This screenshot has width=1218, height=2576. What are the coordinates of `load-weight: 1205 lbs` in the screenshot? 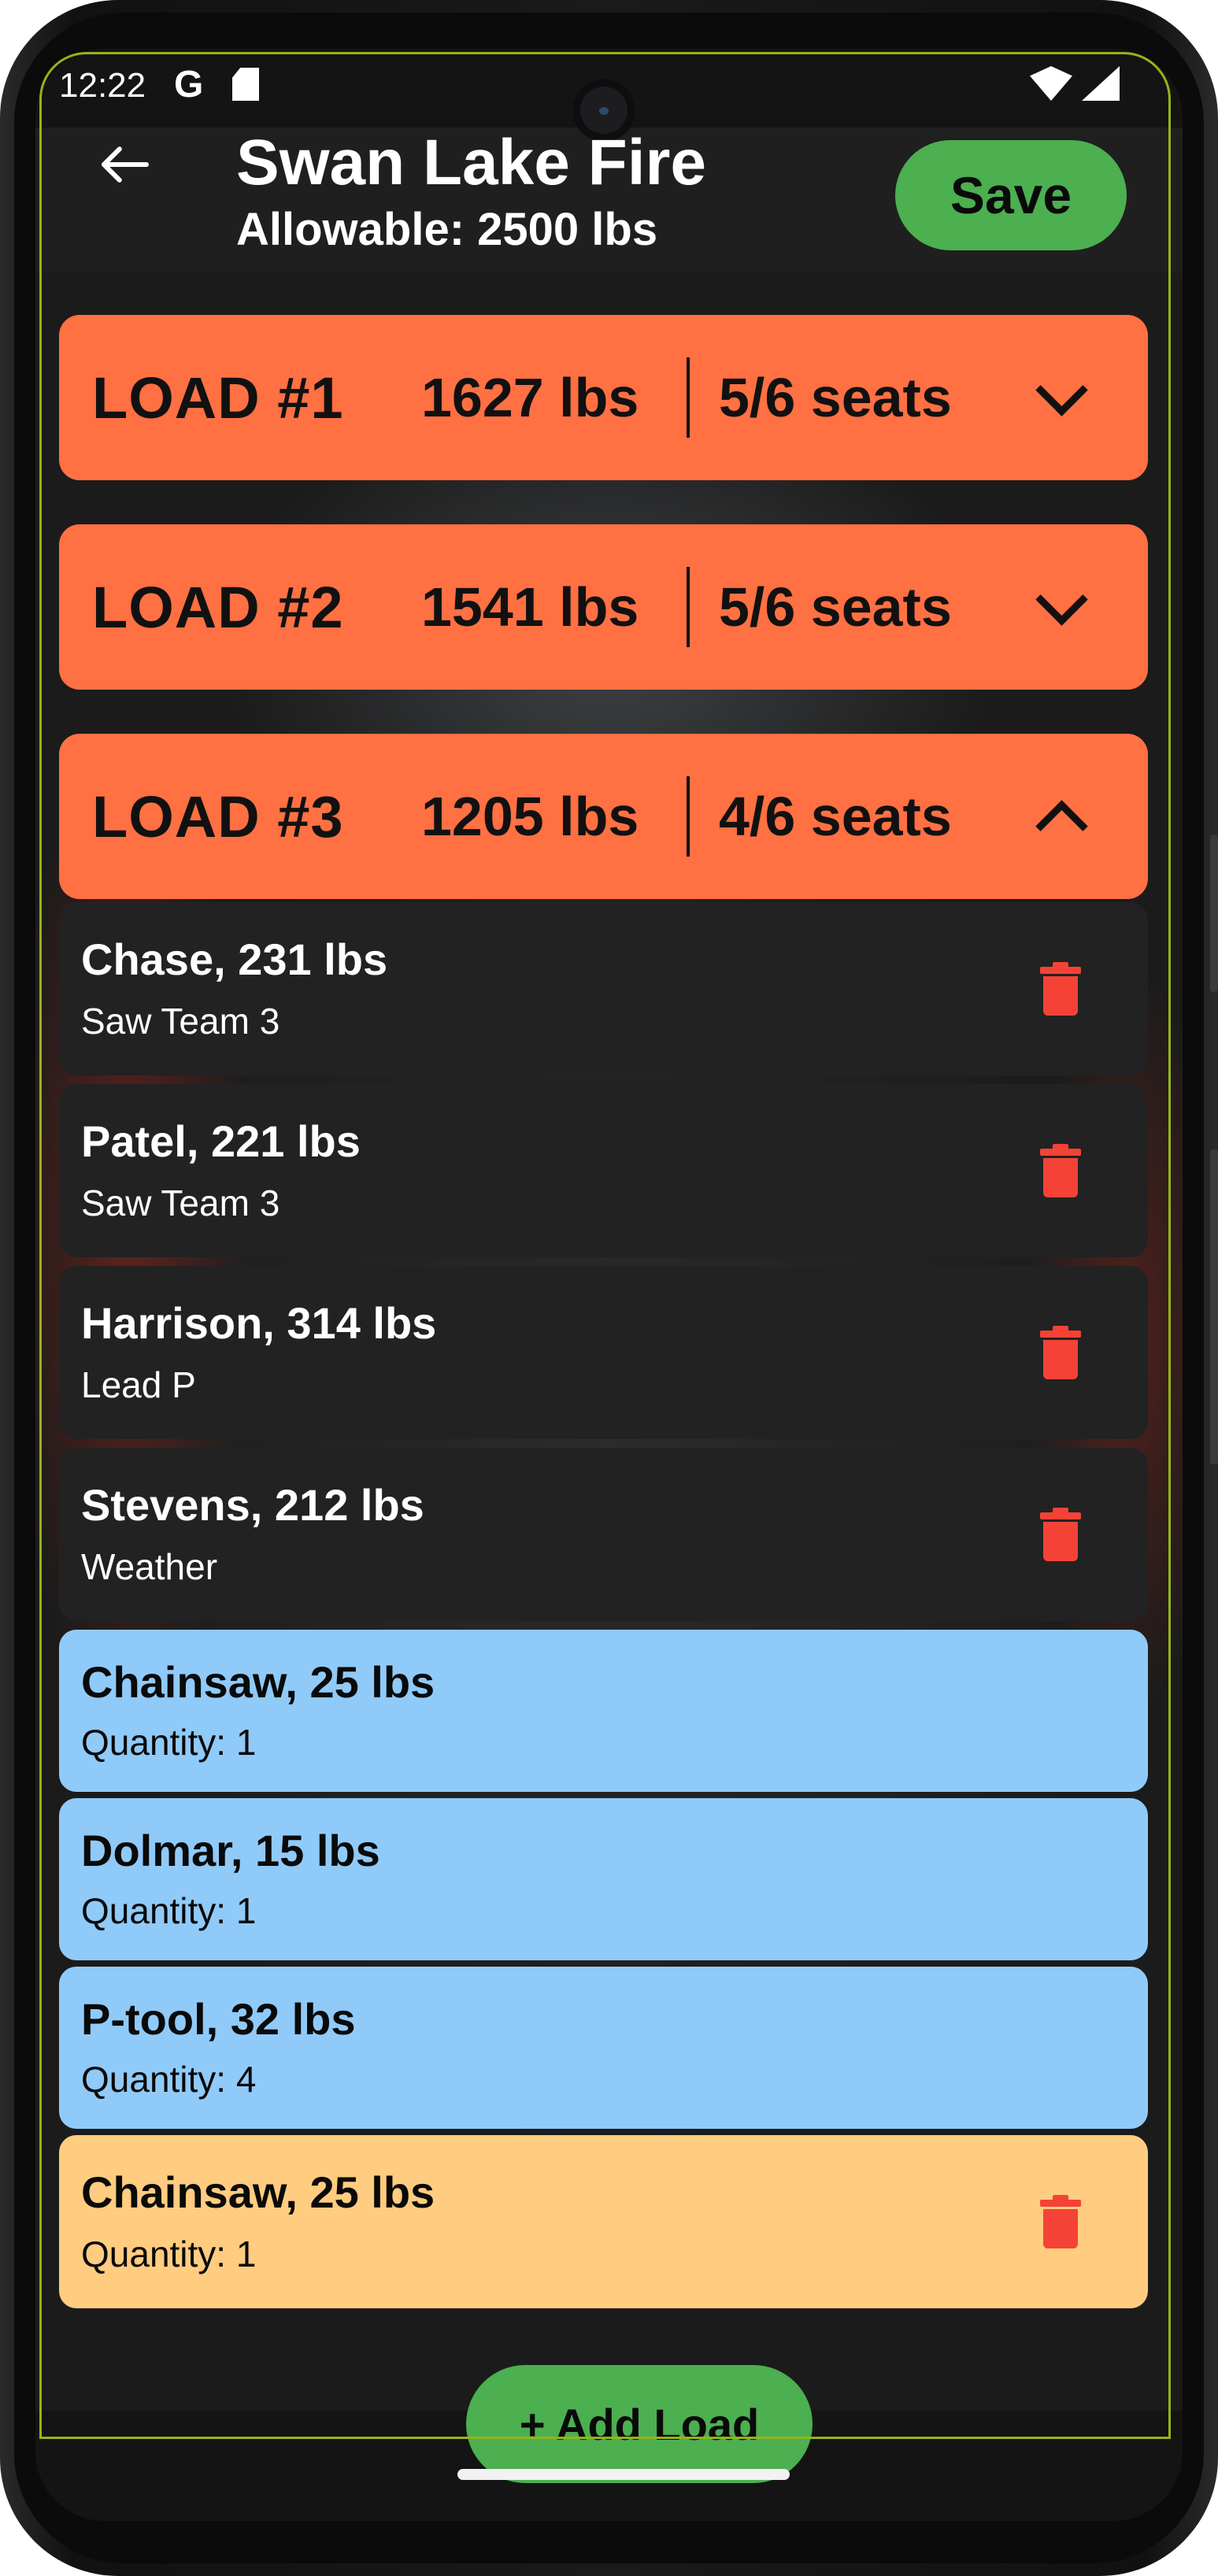 It's located at (530, 816).